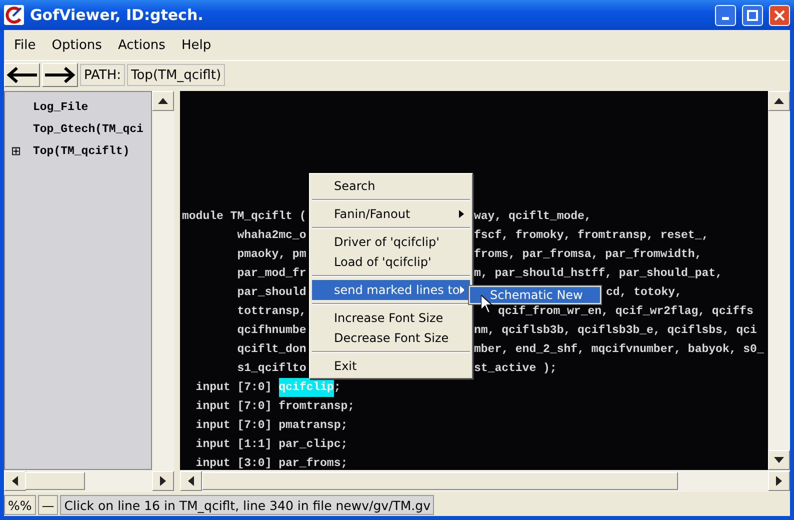 This screenshot has height=520, width=794. I want to click on code-line: input [7:0] pmatransp;, so click(271, 426).